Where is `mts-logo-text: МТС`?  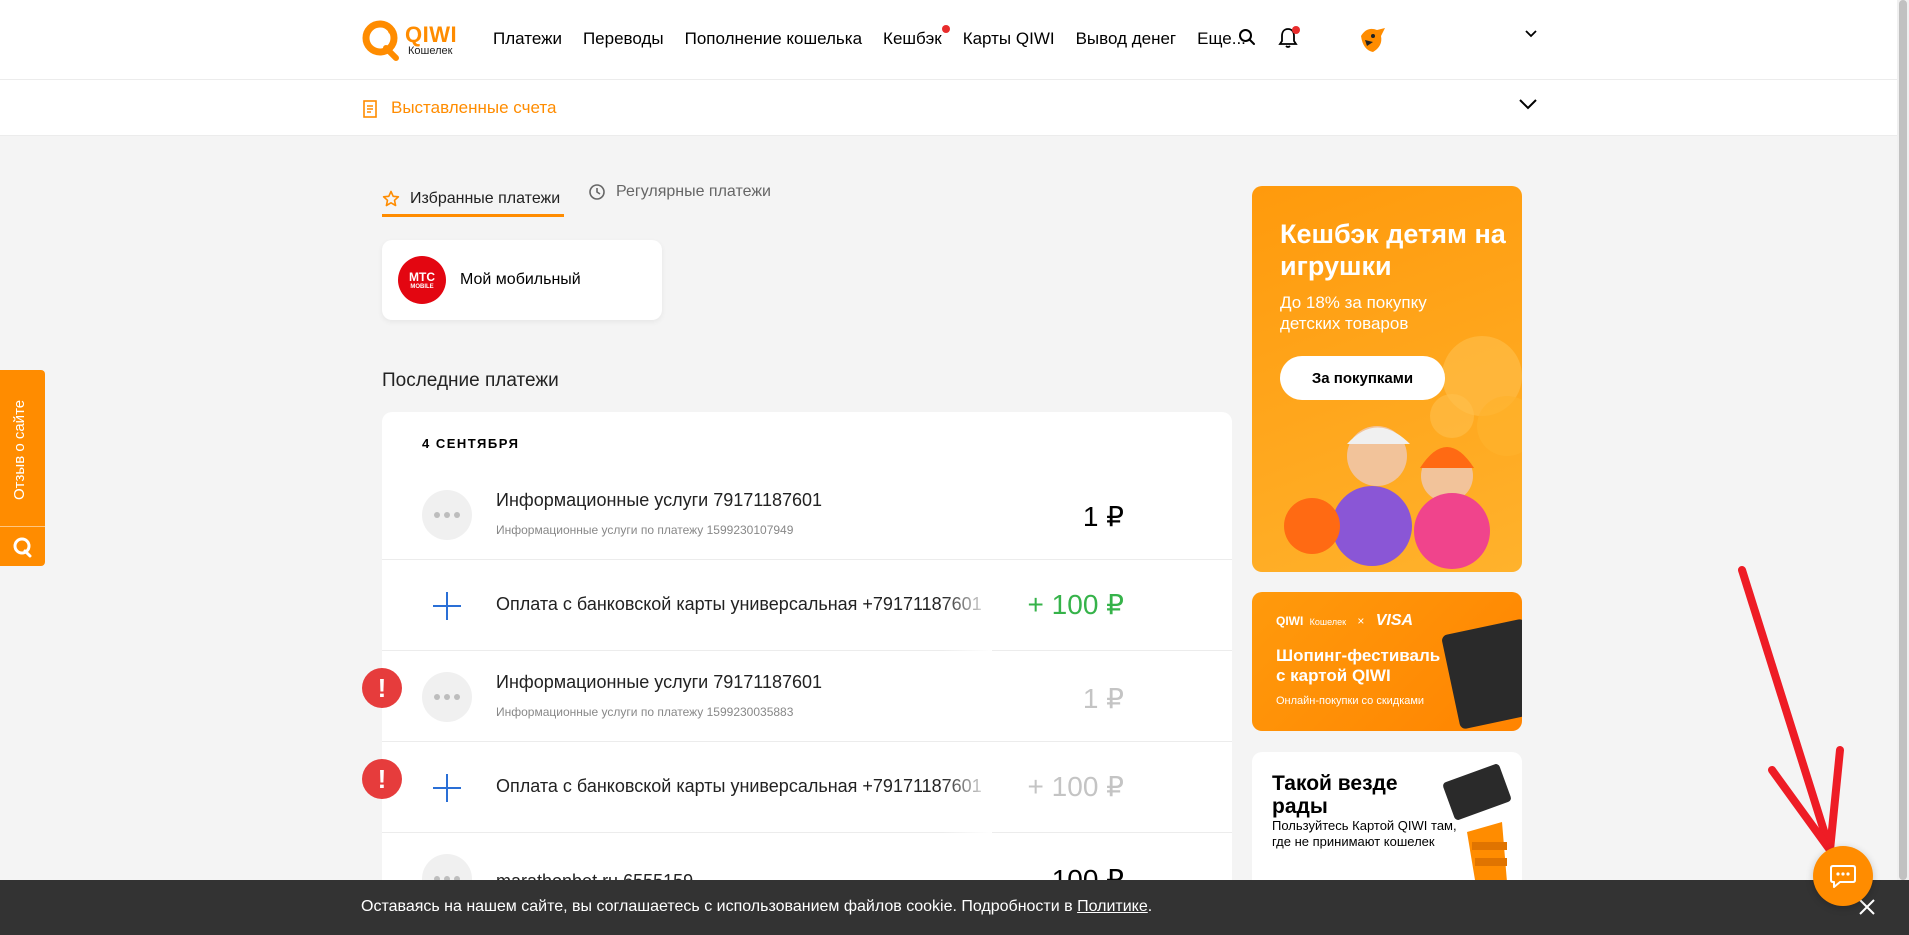
mts-logo-text: МТС is located at coordinates (422, 276).